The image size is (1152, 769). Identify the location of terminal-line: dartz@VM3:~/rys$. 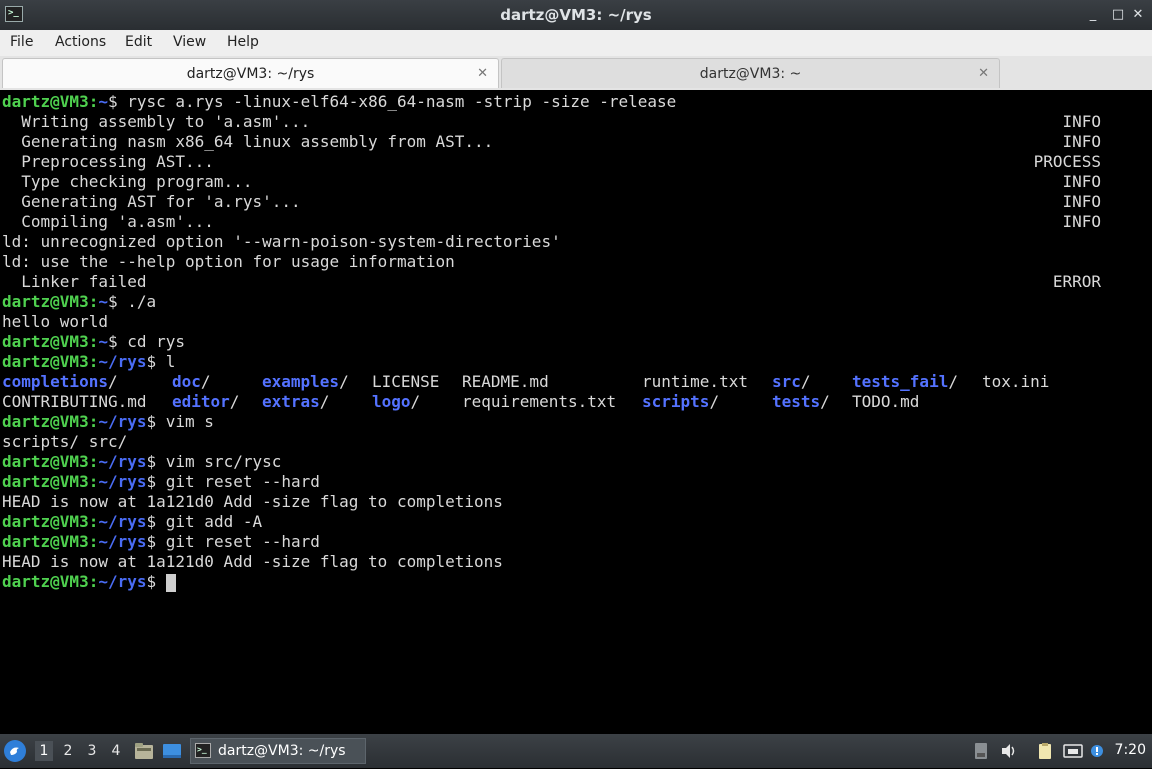
(89, 582).